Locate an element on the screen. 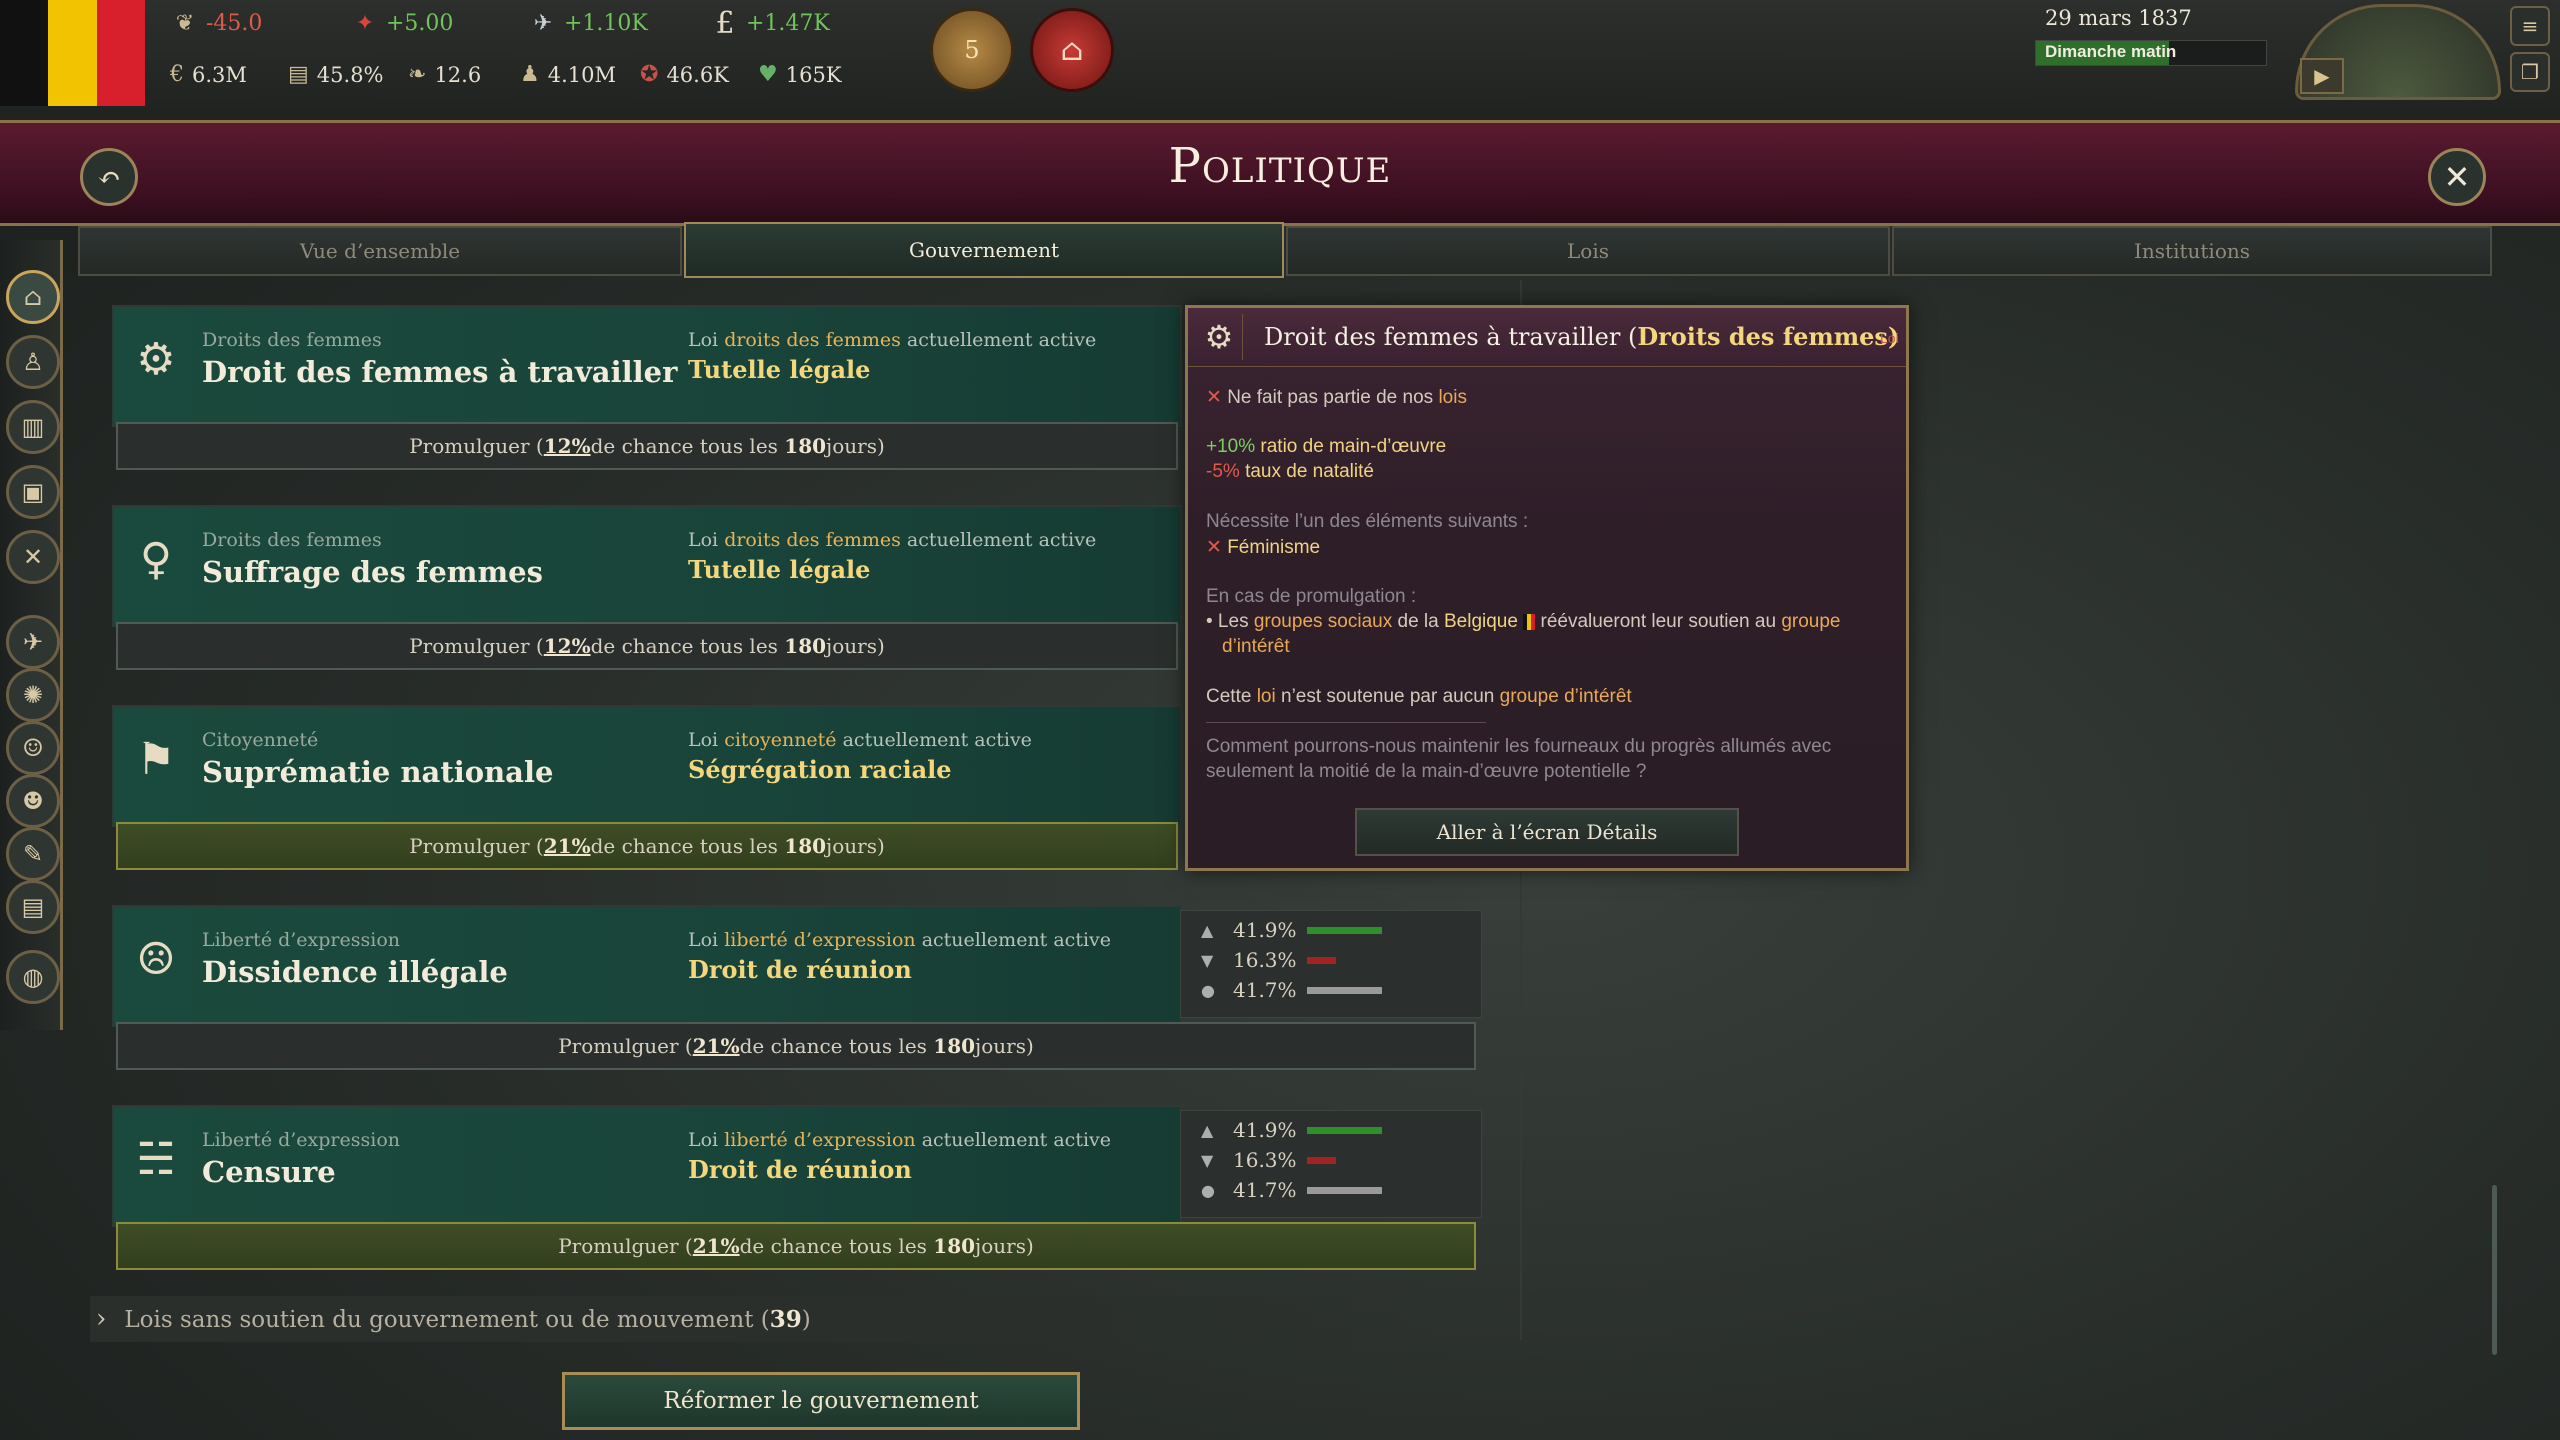  thumbs-up-icon: ▲ is located at coordinates (1207, 930).